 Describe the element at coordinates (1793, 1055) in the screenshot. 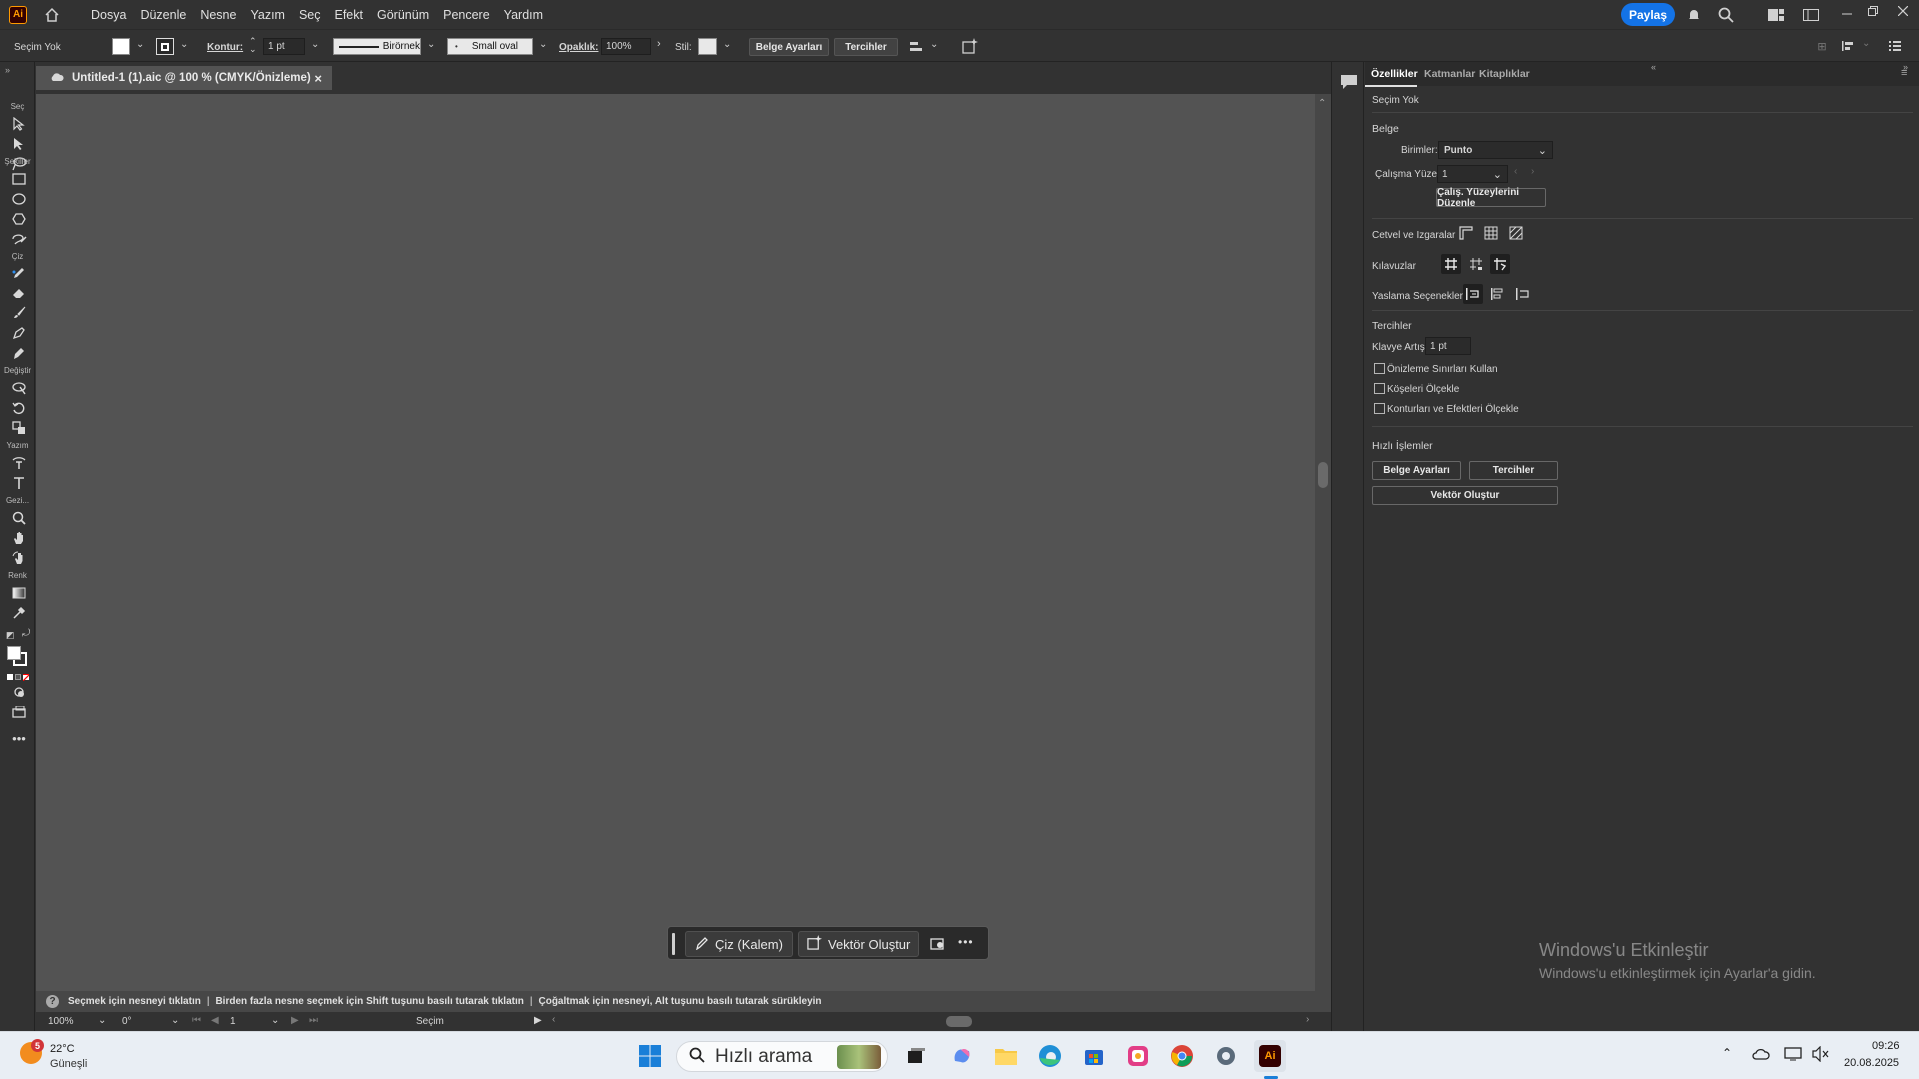

I see `network-icon` at that location.